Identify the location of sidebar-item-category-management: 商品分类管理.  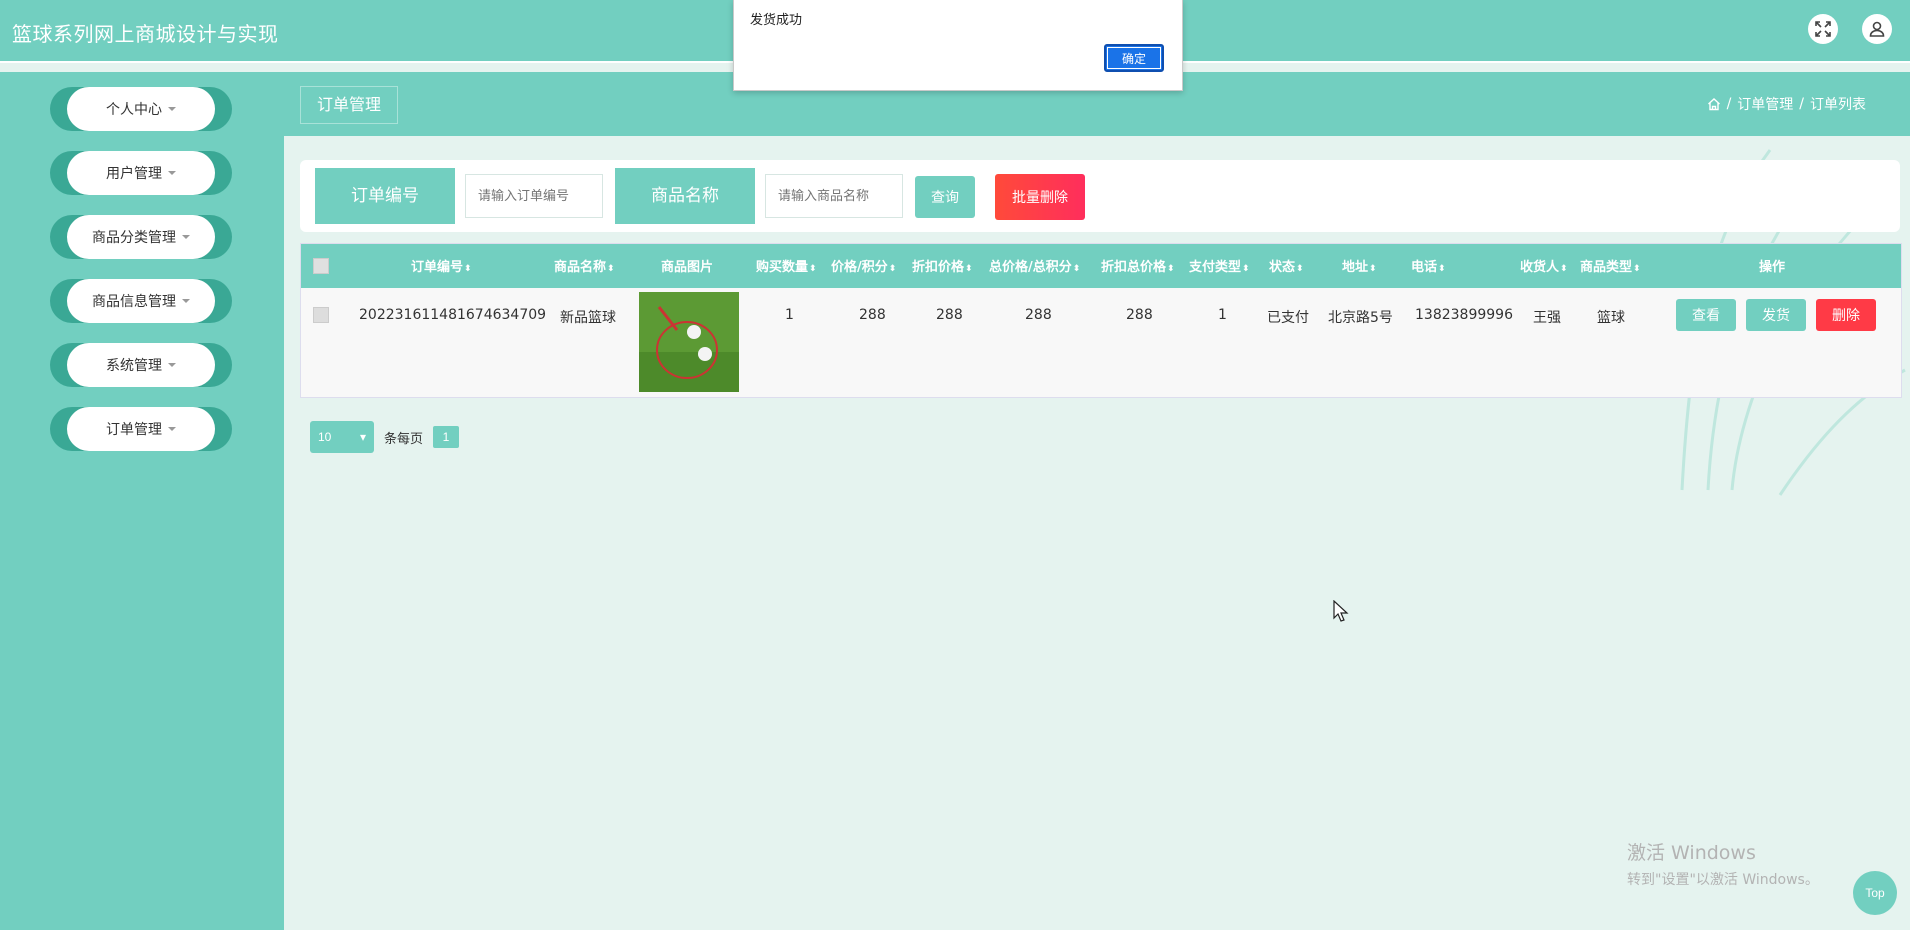
(141, 237).